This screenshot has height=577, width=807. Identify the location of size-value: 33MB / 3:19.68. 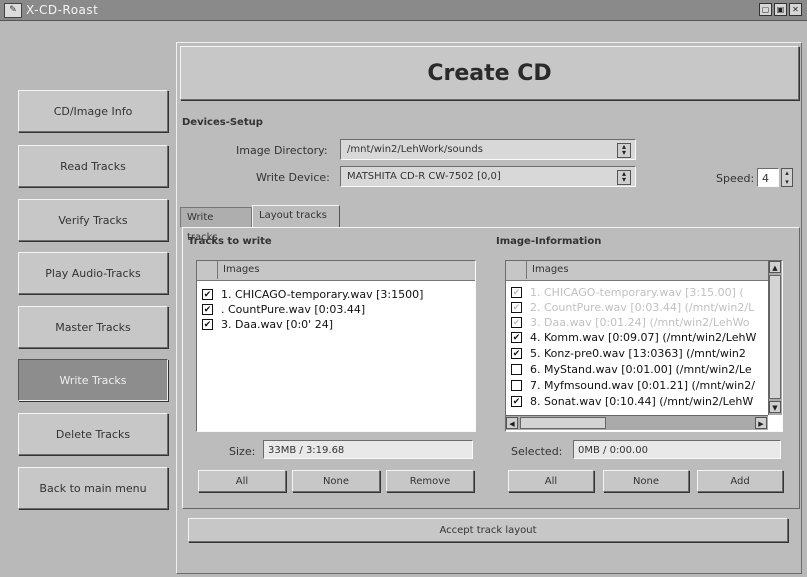
(306, 450).